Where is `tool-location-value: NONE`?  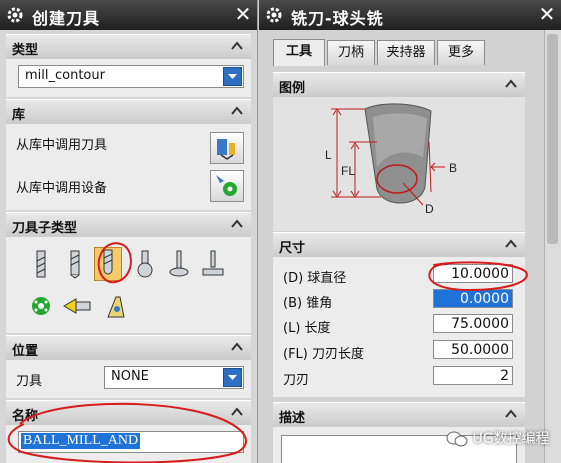 tool-location-value: NONE is located at coordinates (130, 376).